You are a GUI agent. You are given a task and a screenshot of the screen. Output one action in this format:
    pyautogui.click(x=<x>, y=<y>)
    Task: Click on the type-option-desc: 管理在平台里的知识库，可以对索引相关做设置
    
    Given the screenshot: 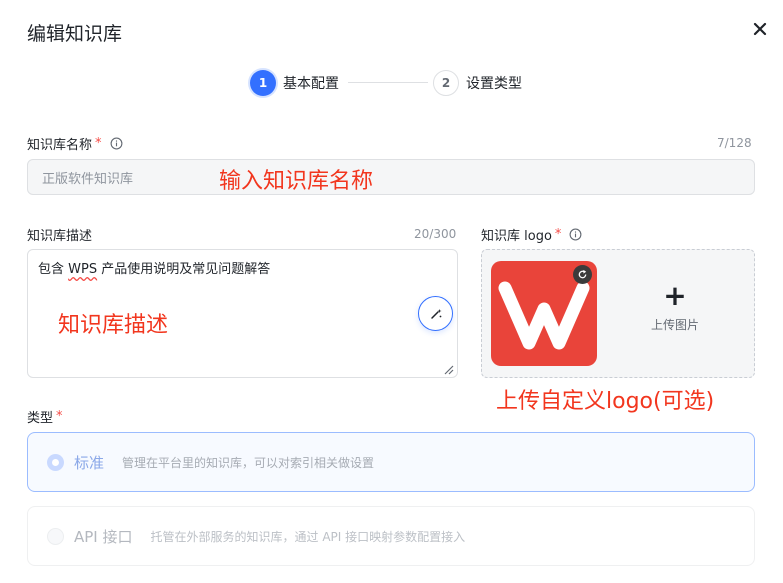 What is the action you would take?
    pyautogui.click(x=248, y=462)
    